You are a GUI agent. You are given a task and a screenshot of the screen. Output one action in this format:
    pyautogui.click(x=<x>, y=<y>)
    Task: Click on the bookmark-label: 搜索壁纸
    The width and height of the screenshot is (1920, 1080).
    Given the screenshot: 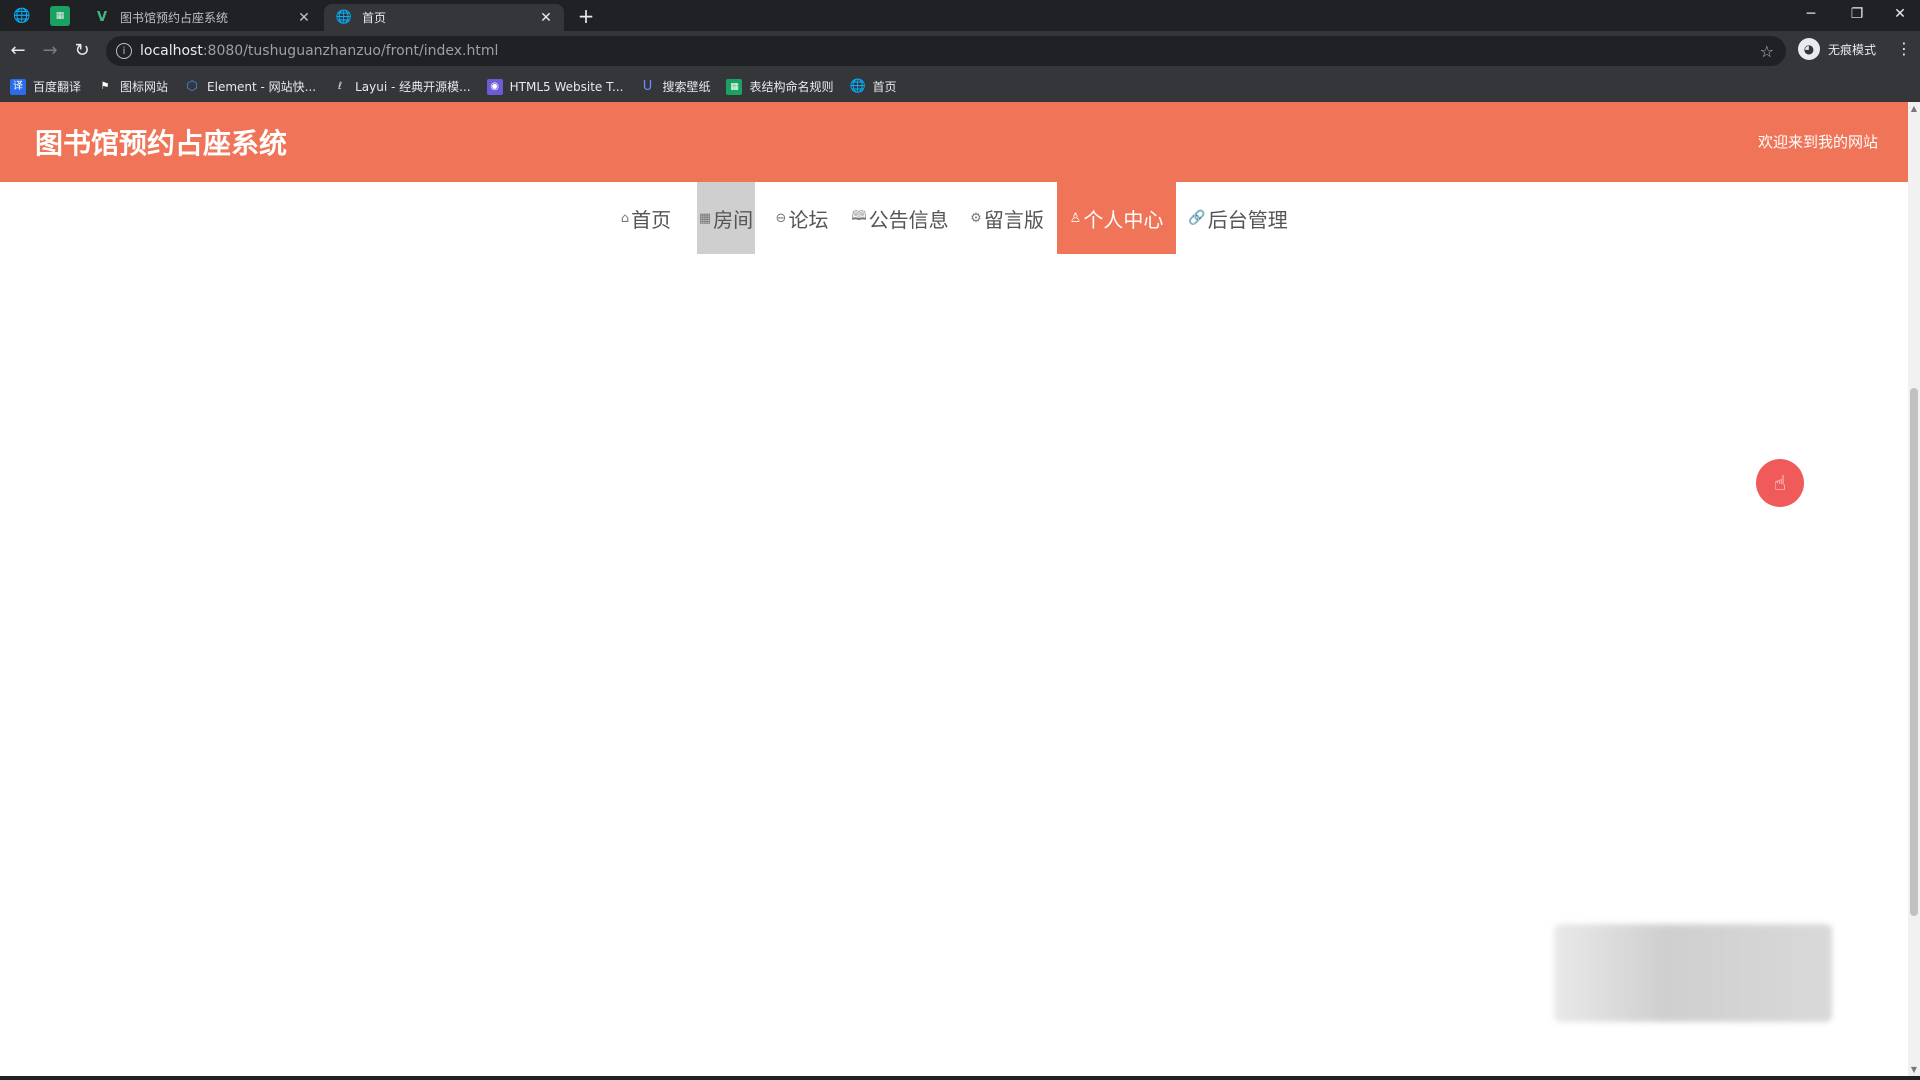 What is the action you would take?
    pyautogui.click(x=686, y=87)
    